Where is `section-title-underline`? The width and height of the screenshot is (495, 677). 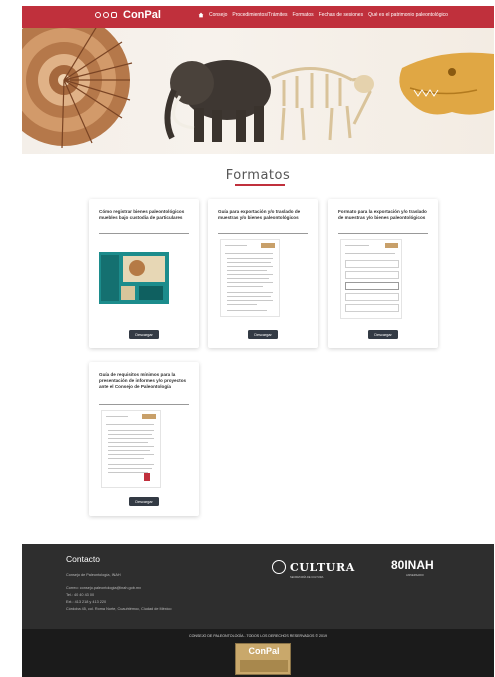 section-title-underline is located at coordinates (260, 185).